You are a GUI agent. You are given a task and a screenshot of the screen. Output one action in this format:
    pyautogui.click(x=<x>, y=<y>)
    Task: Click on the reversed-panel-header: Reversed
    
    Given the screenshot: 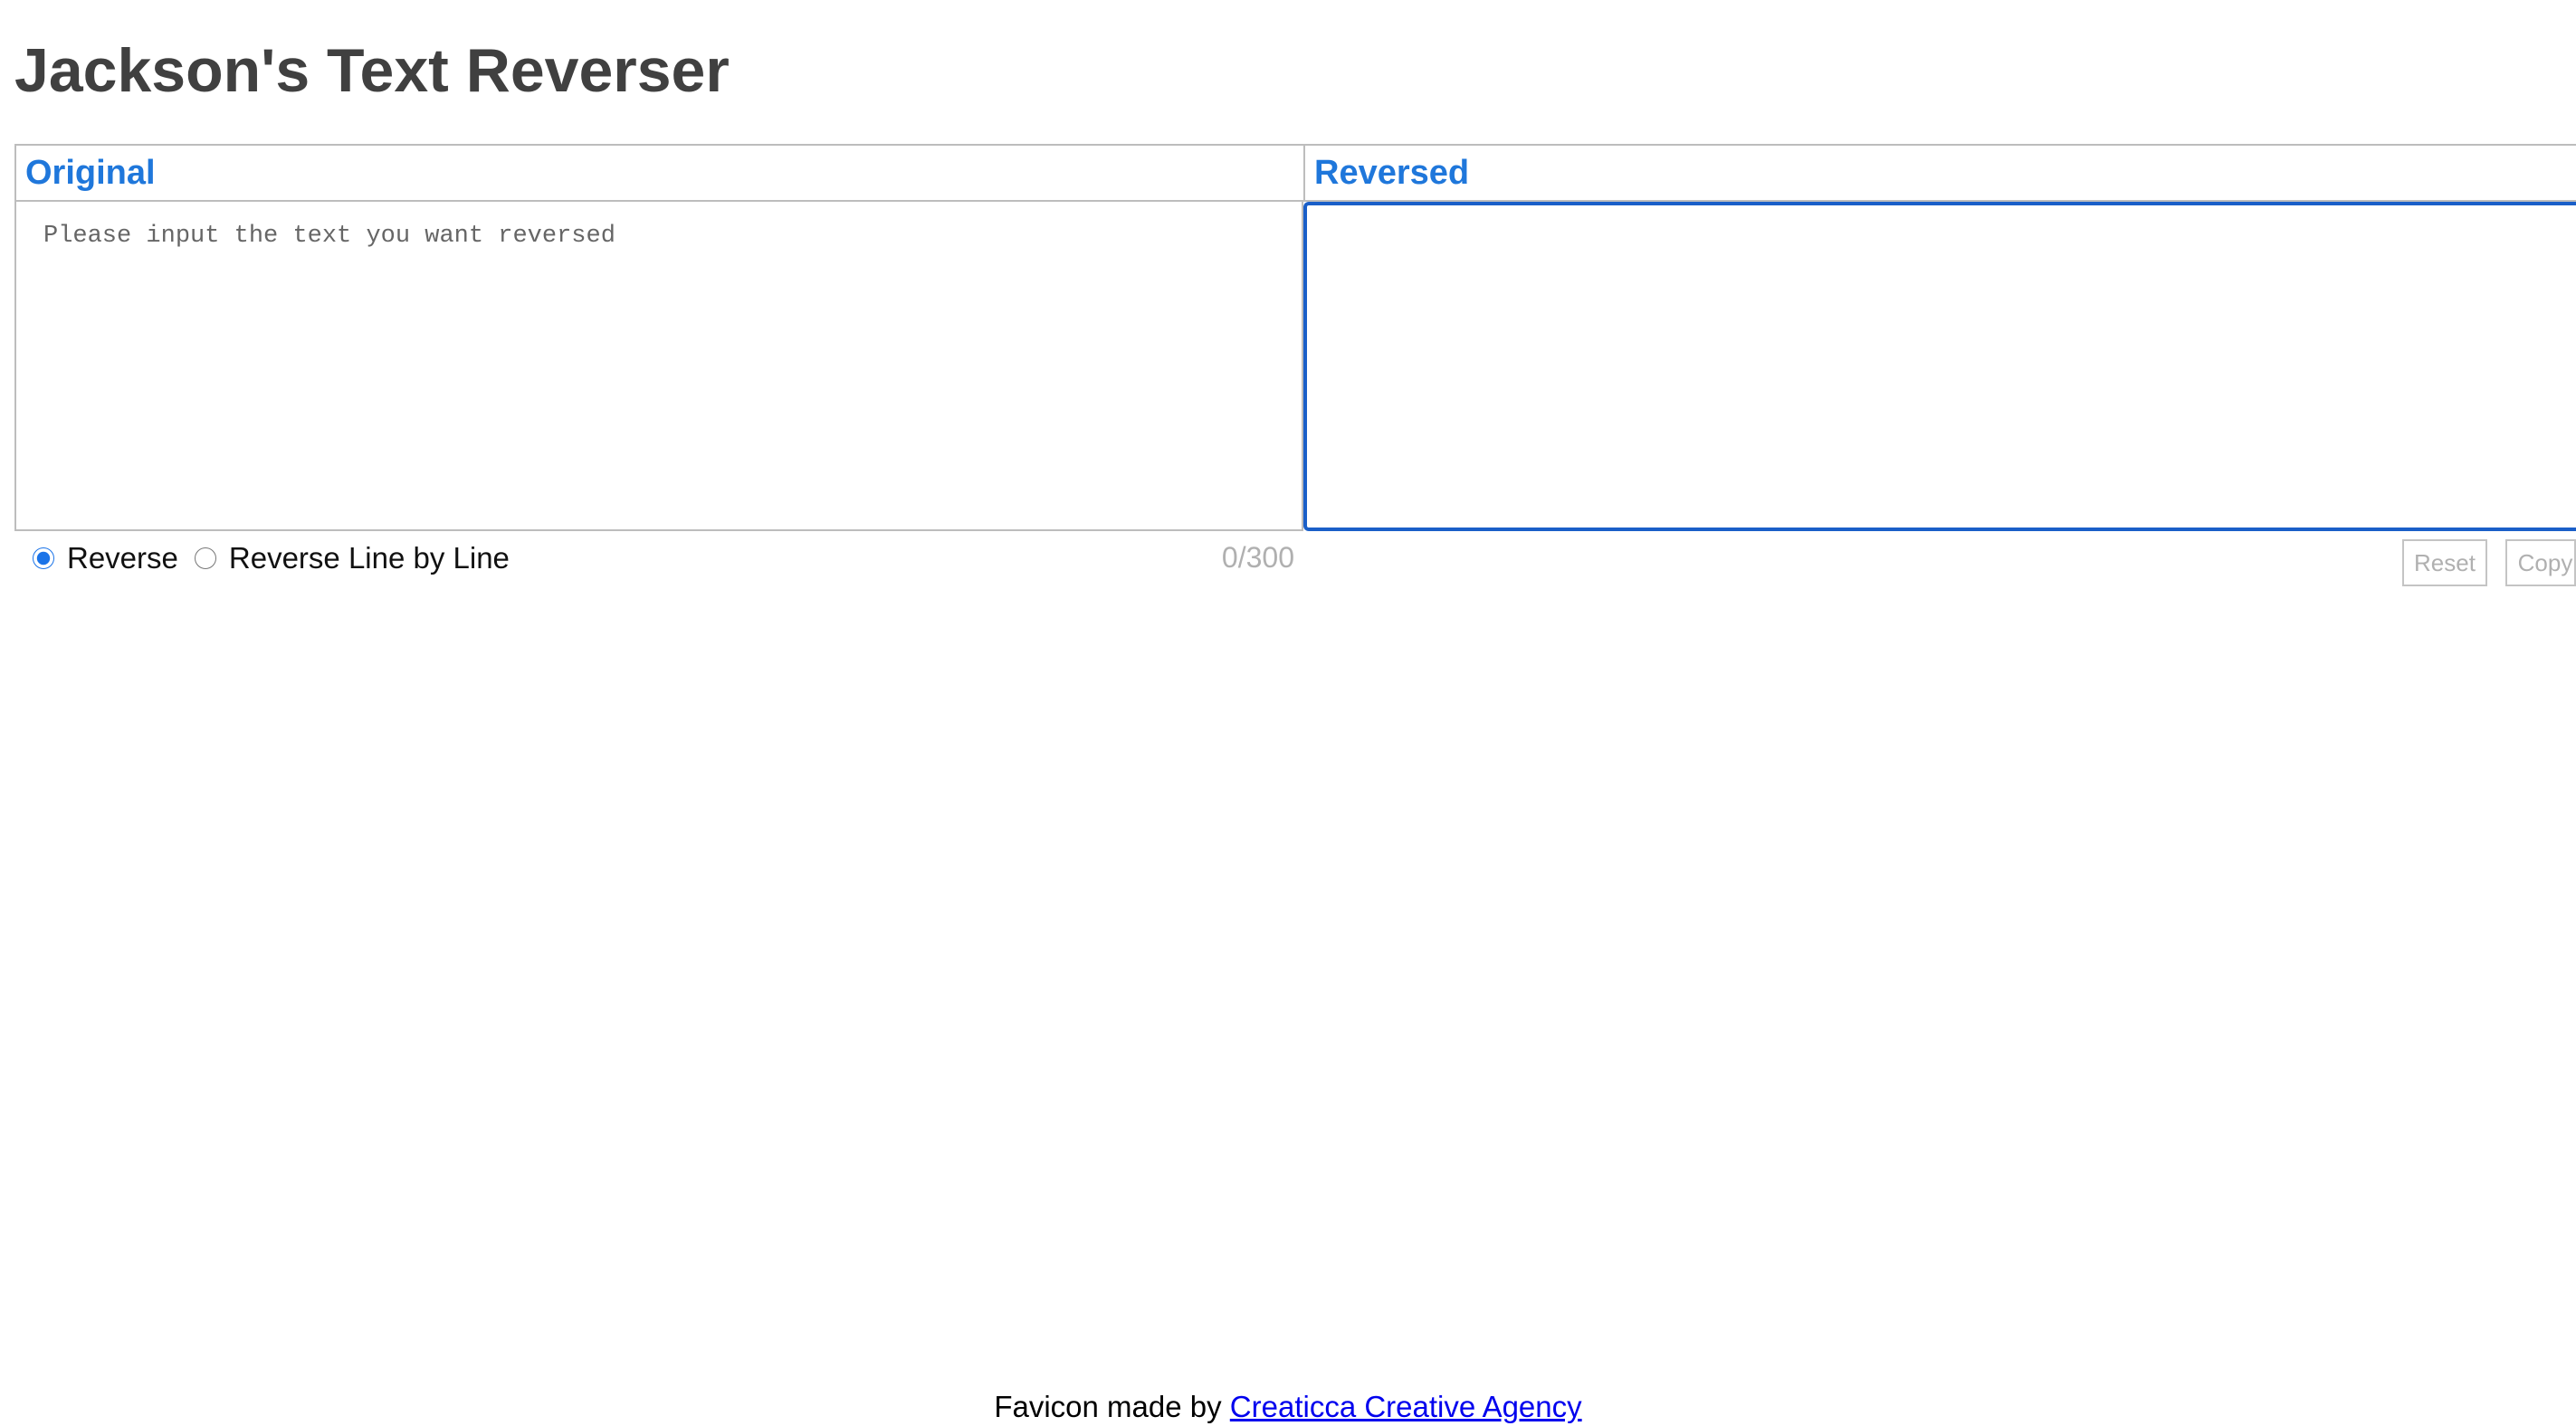 What is the action you would take?
    pyautogui.click(x=1940, y=173)
    